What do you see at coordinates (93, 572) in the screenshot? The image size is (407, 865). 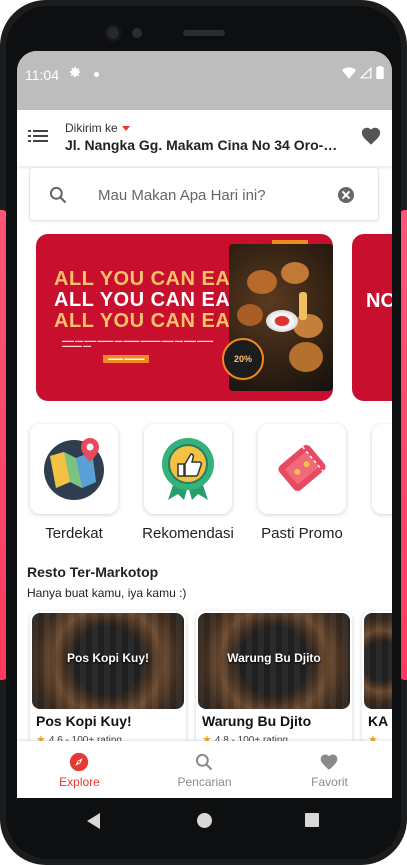 I see `section-title: Resto Ter-Markotop` at bounding box center [93, 572].